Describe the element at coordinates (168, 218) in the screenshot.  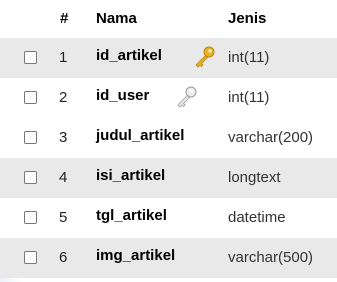
I see `table-row: 5 tgl_artikel datetime` at that location.